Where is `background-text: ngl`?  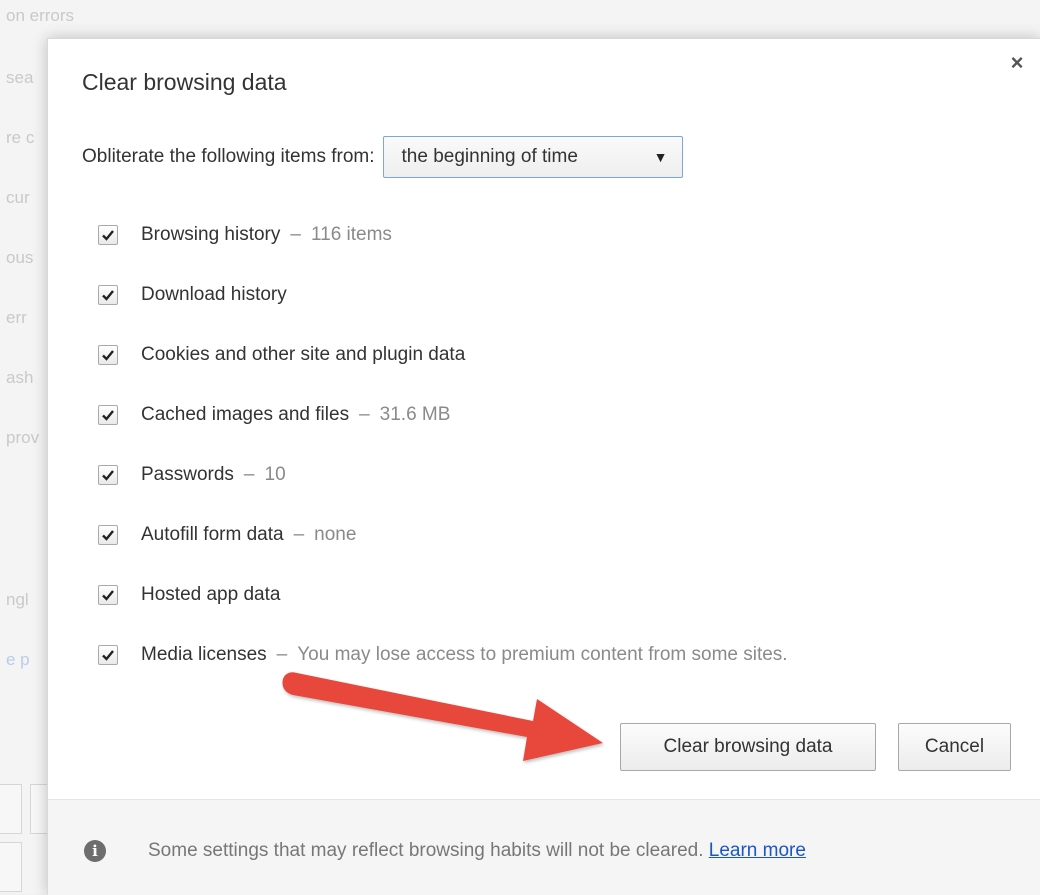 background-text: ngl is located at coordinates (17, 599).